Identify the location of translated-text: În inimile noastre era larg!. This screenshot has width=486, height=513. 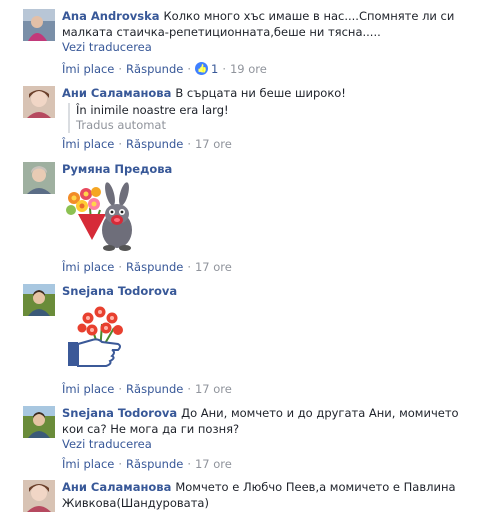
(152, 110).